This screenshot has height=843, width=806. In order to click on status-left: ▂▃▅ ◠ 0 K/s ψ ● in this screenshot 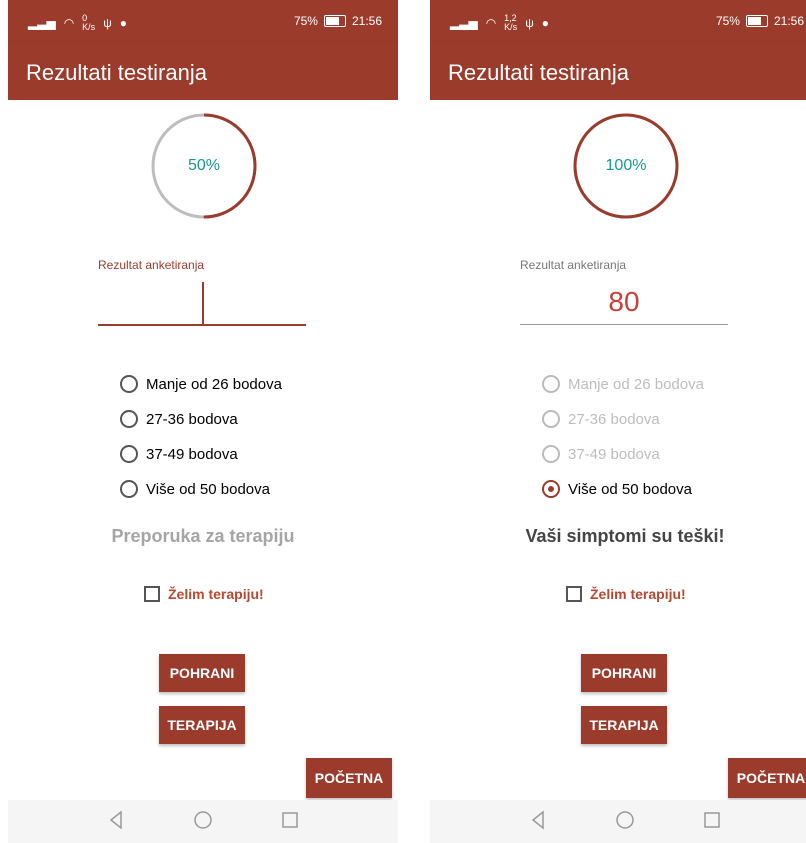, I will do `click(77, 23)`.